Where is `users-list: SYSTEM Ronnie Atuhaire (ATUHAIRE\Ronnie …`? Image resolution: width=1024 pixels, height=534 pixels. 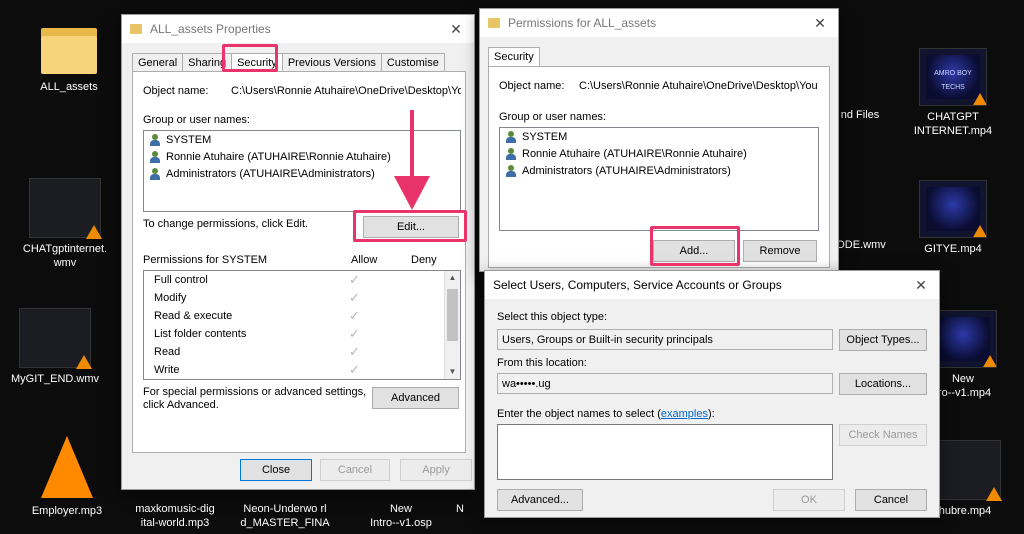 users-list: SYSTEM Ronnie Atuhaire (ATUHAIRE\Ronnie … is located at coordinates (659, 179).